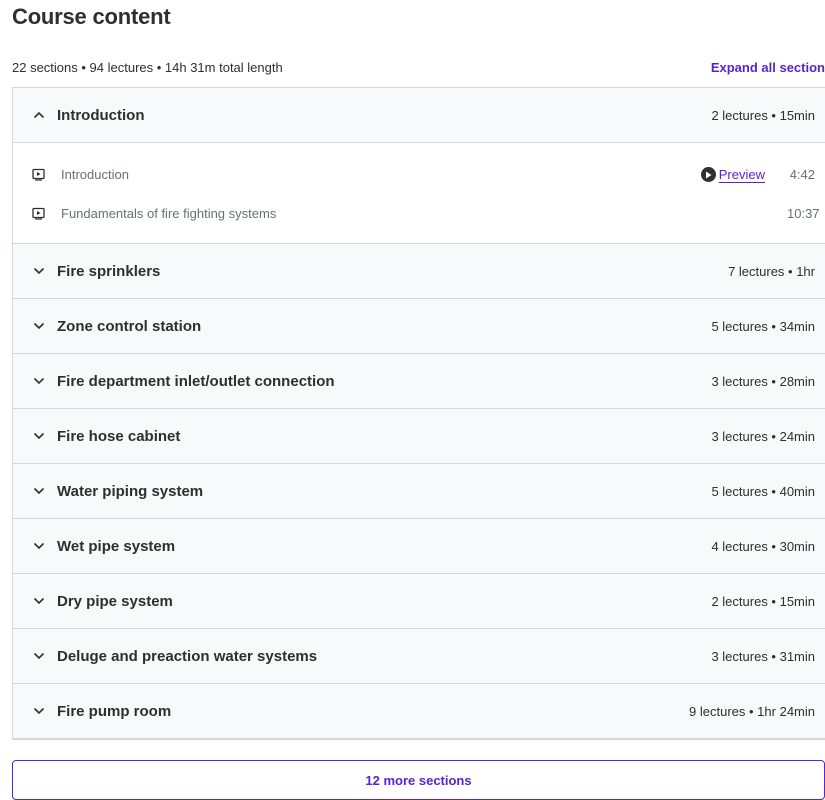 The width and height of the screenshot is (825, 800). I want to click on section-header-zone-control-station: Zone control station 5 lectures • 34min, so click(419, 326).